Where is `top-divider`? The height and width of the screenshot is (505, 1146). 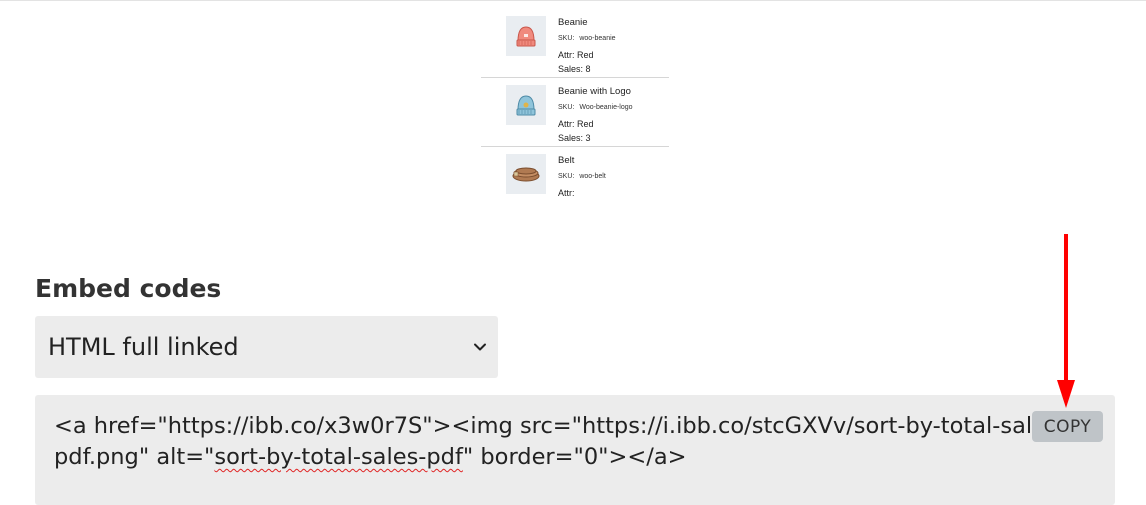 top-divider is located at coordinates (573, 0).